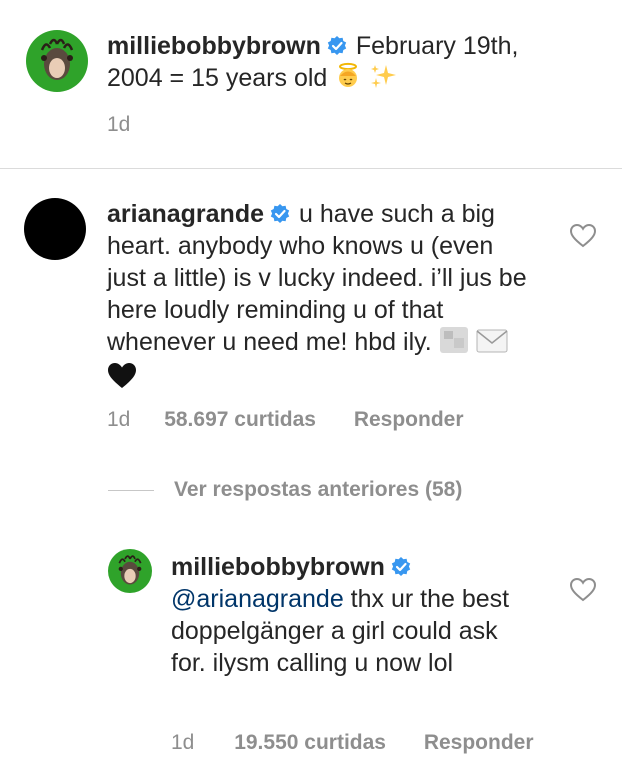 This screenshot has height=759, width=622. Describe the element at coordinates (185, 214) in the screenshot. I see `commenter-username: arianagrande` at that location.